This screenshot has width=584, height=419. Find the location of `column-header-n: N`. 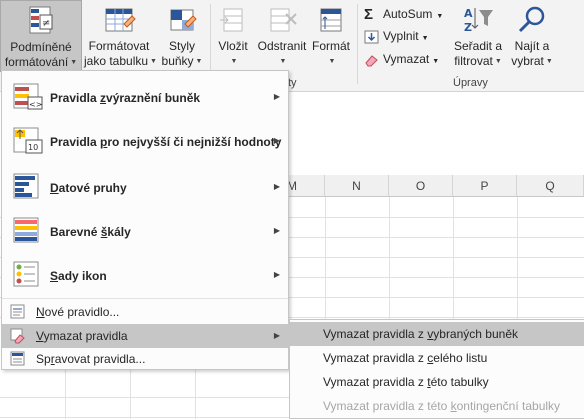

column-header-n: N is located at coordinates (357, 186).